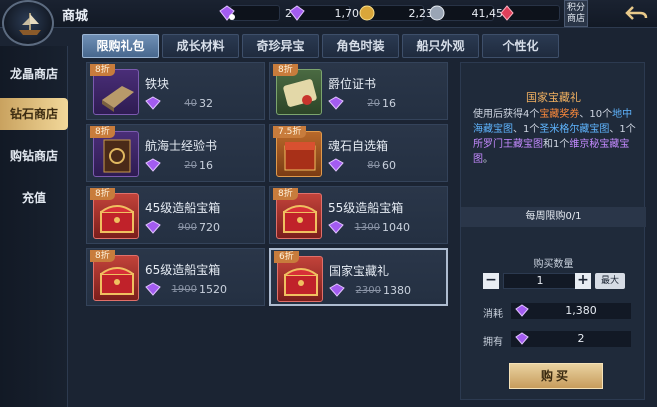  I want to click on owned-label: 拥有, so click(493, 342).